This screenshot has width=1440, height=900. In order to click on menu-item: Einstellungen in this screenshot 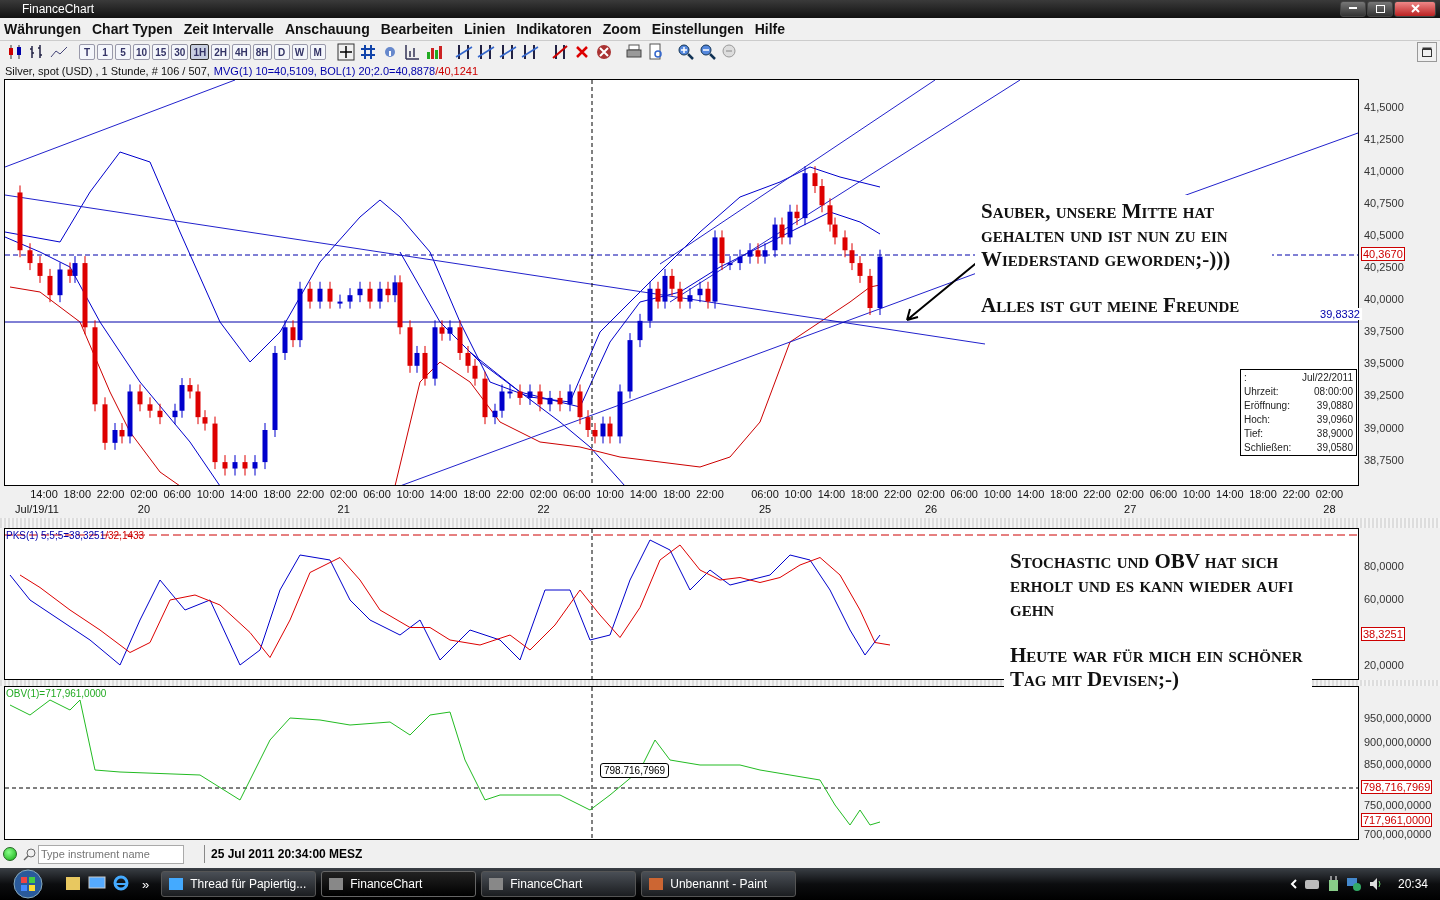, I will do `click(697, 28)`.